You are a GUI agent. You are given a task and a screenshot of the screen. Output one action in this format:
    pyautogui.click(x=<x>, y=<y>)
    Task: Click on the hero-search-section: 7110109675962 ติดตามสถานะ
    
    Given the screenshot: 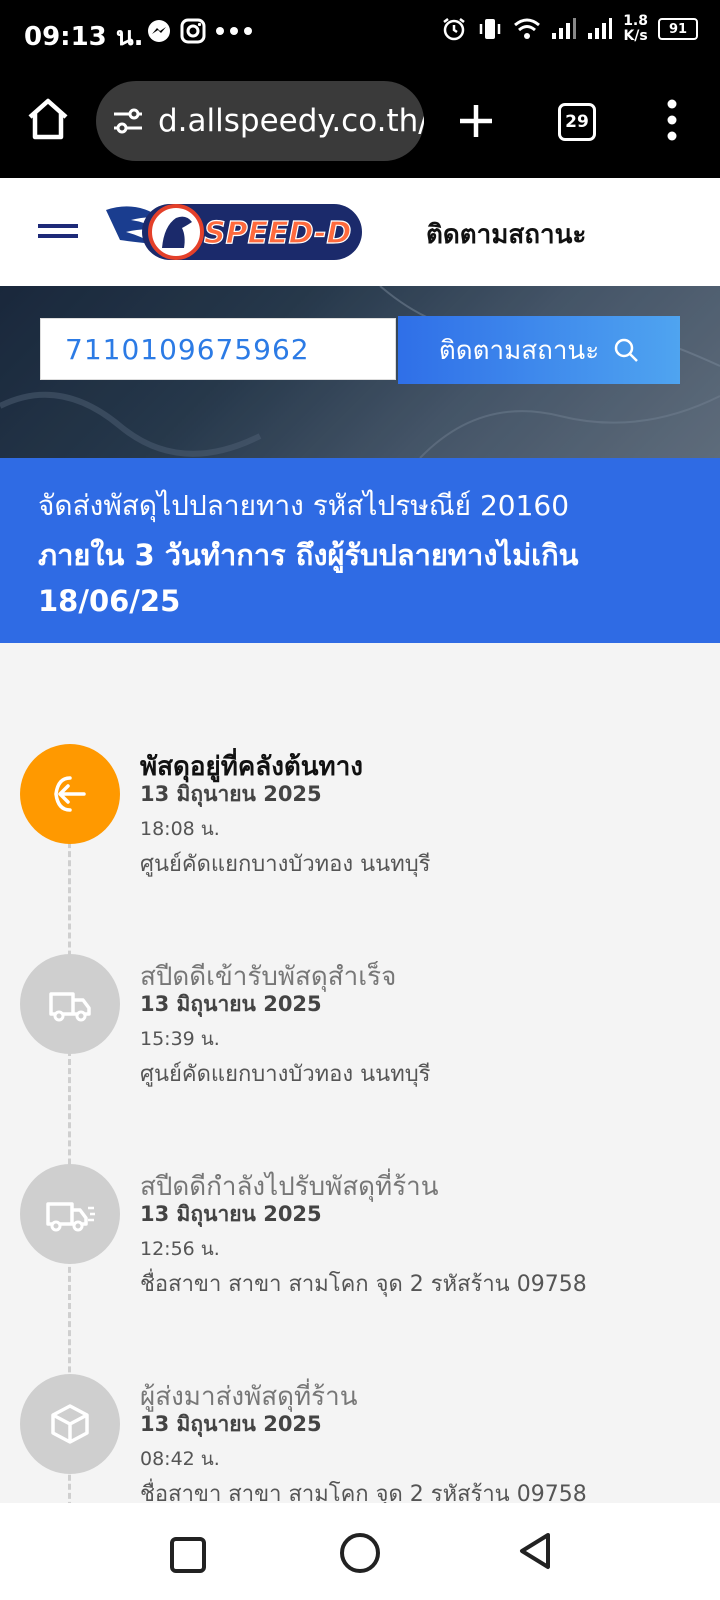 What is the action you would take?
    pyautogui.click(x=360, y=372)
    